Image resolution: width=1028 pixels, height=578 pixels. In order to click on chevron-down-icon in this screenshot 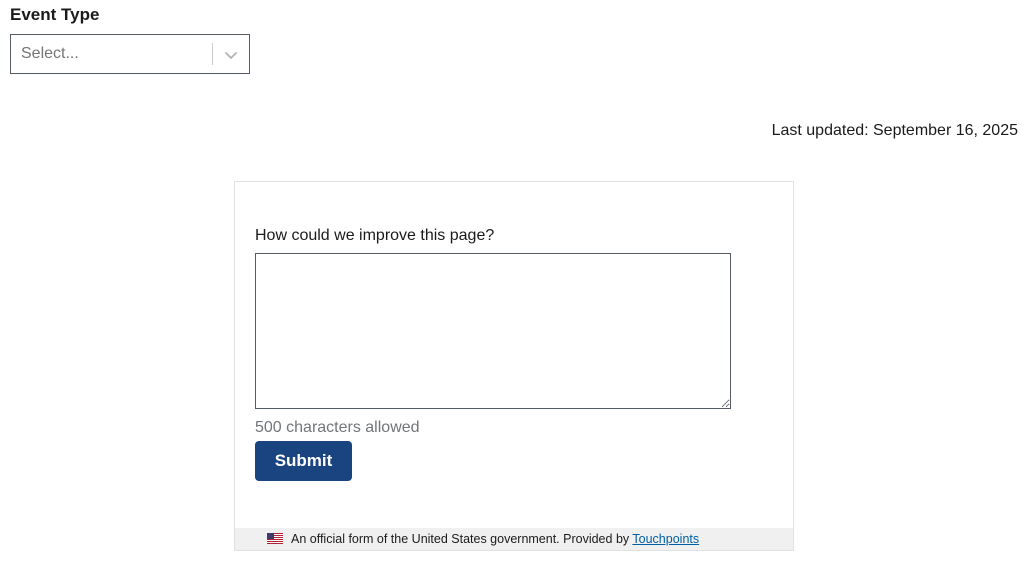, I will do `click(231, 55)`.